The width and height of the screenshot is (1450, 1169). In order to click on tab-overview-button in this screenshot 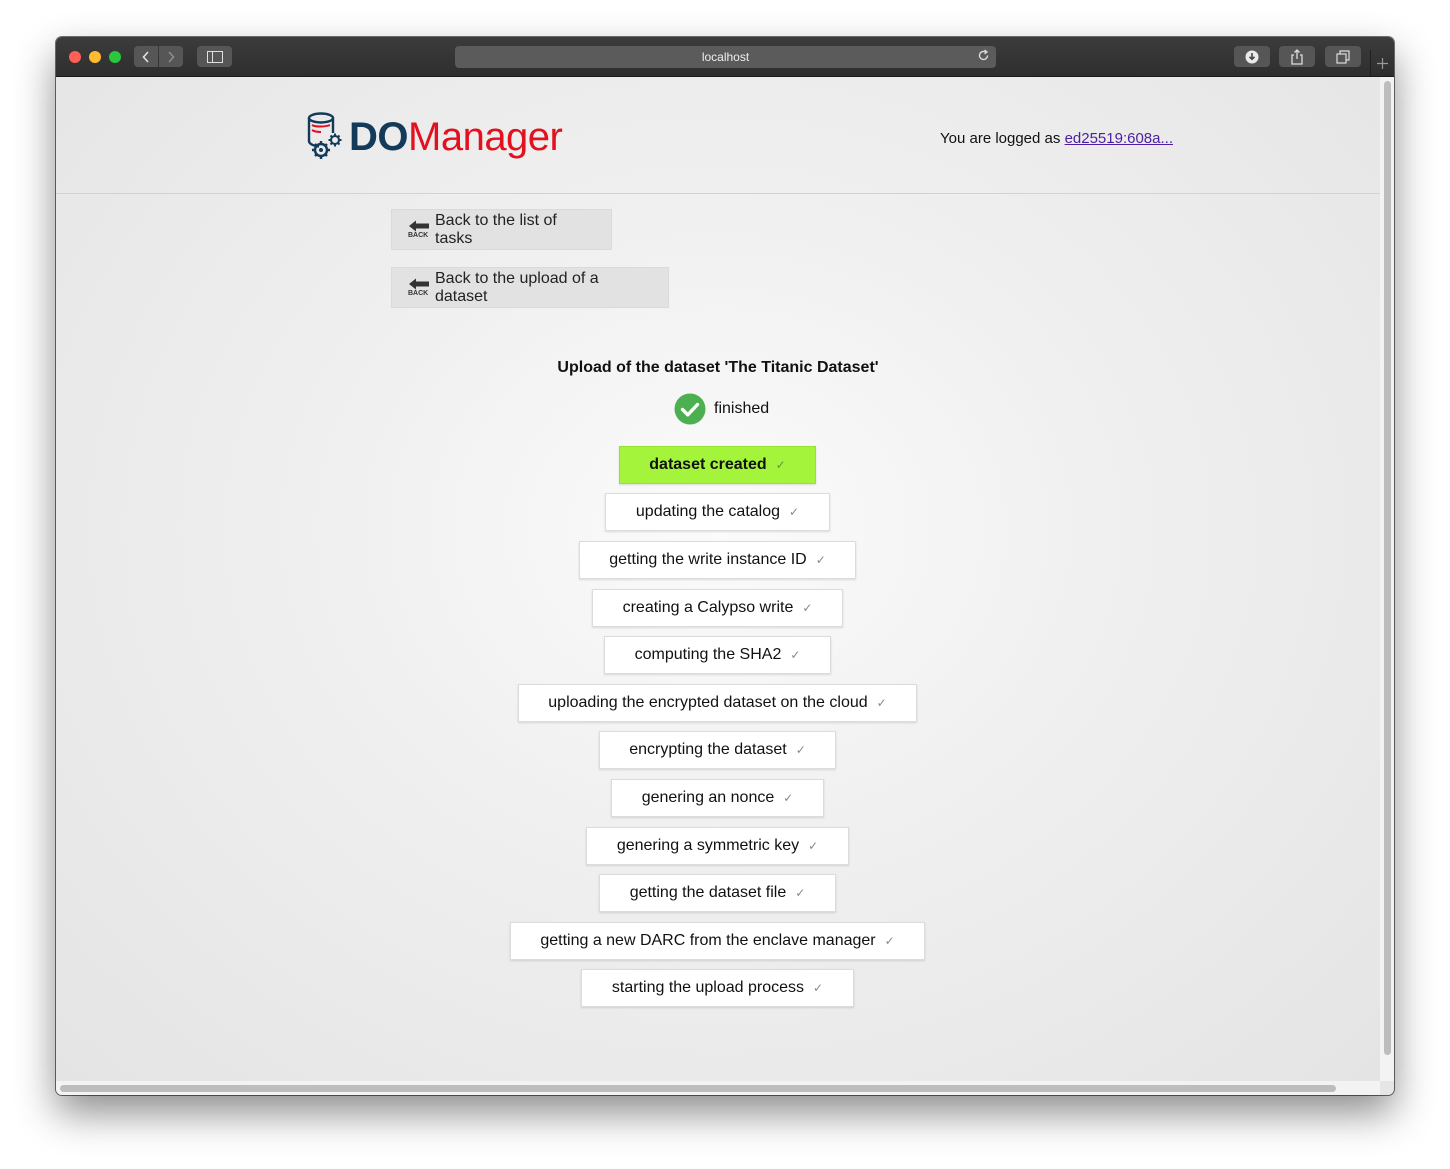, I will do `click(1343, 56)`.